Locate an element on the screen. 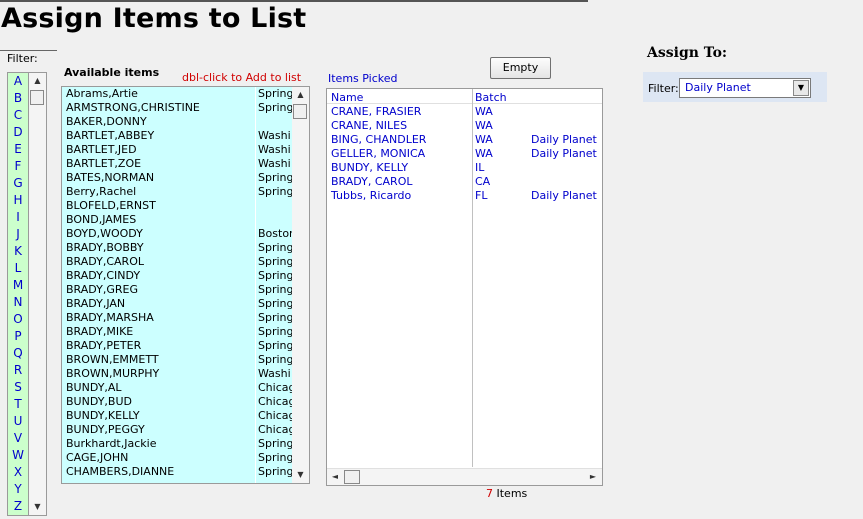 Image resolution: width=863 pixels, height=519 pixels. list-item: BOND,JAMES is located at coordinates (177, 220).